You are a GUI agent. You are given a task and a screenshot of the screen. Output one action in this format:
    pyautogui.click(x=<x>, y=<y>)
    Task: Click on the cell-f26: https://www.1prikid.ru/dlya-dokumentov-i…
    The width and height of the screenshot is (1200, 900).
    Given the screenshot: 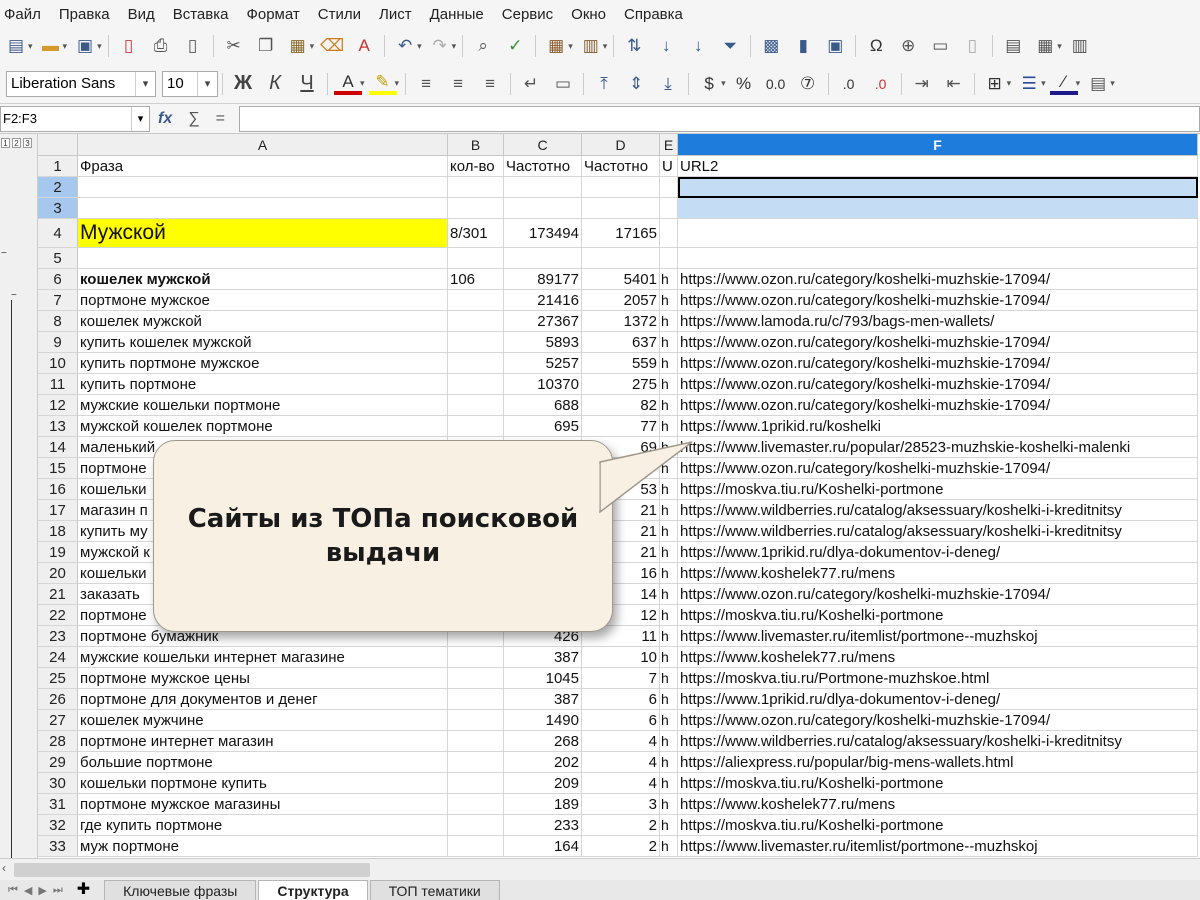 What is the action you would take?
    pyautogui.click(x=938, y=699)
    